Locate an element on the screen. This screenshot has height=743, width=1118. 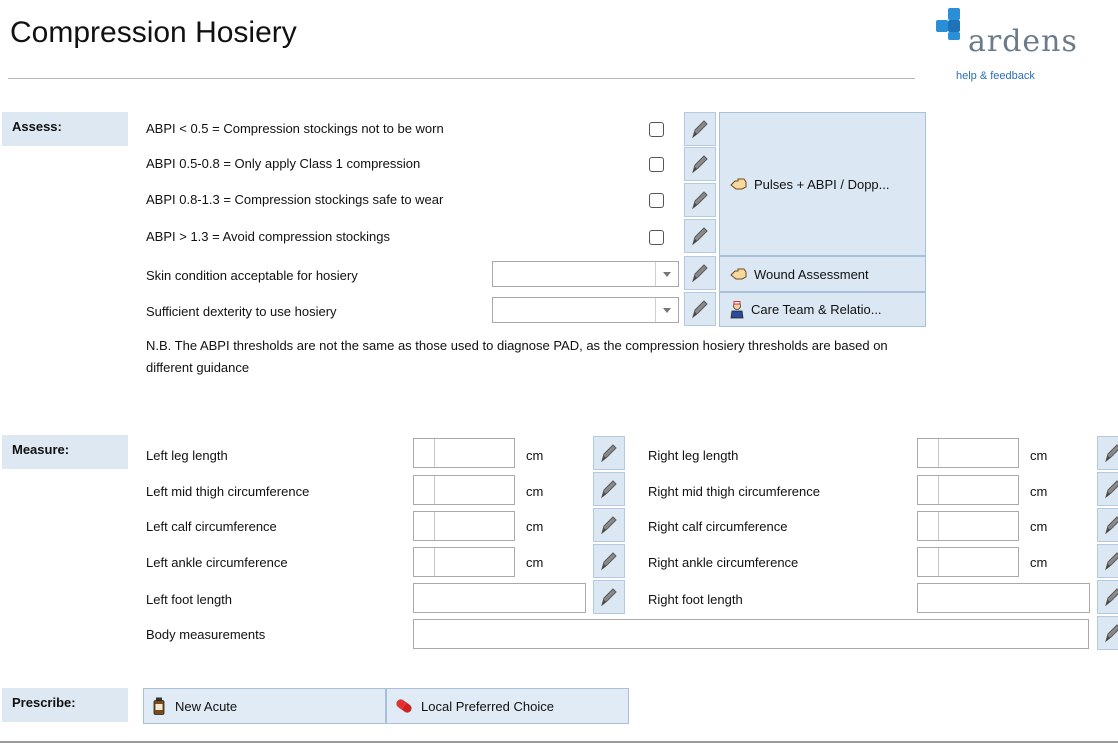
help-feedback-link: help & feedback is located at coordinates (995, 76).